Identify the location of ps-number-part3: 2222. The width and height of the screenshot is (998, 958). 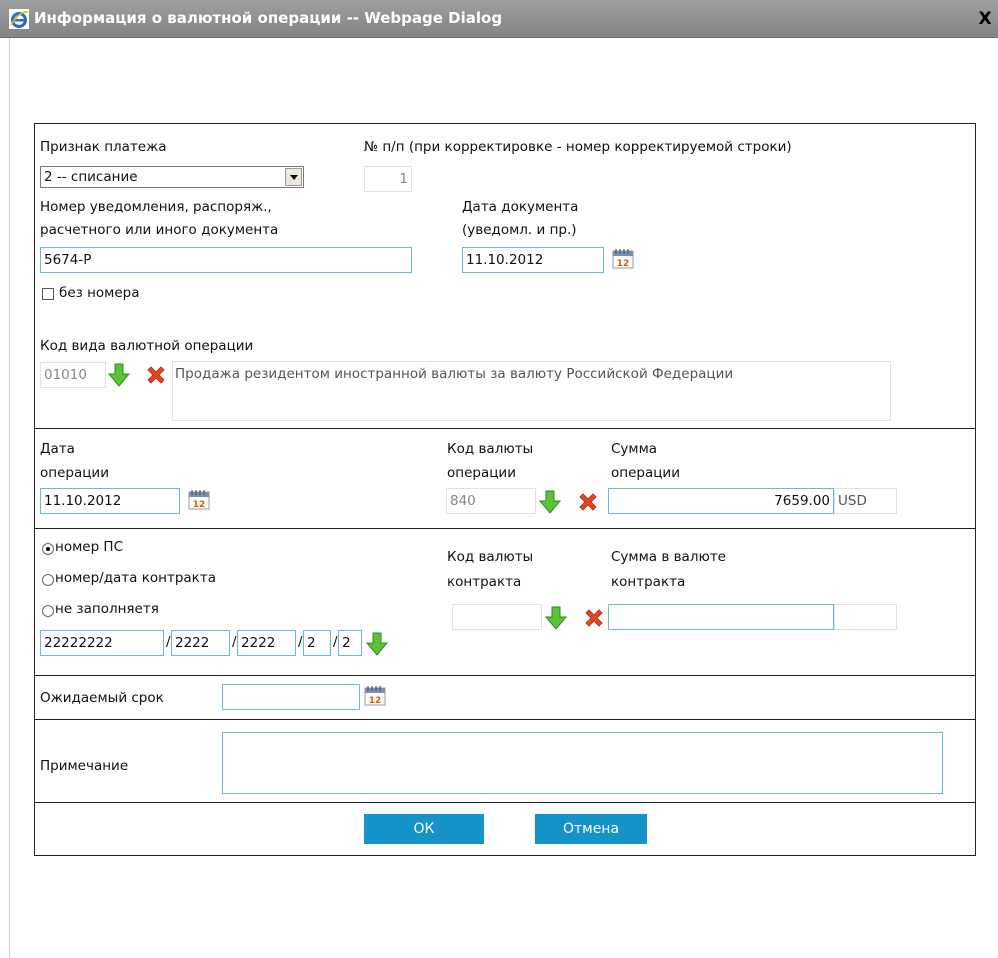
(266, 643).